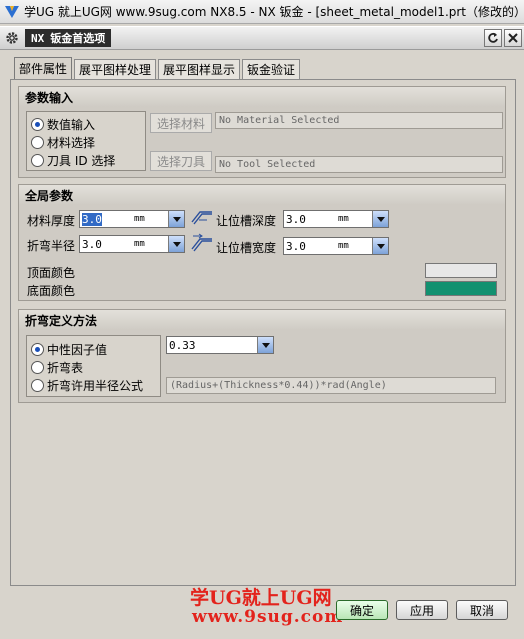 The width and height of the screenshot is (524, 639). I want to click on dialog-title: 钣金首选项, so click(78, 38).